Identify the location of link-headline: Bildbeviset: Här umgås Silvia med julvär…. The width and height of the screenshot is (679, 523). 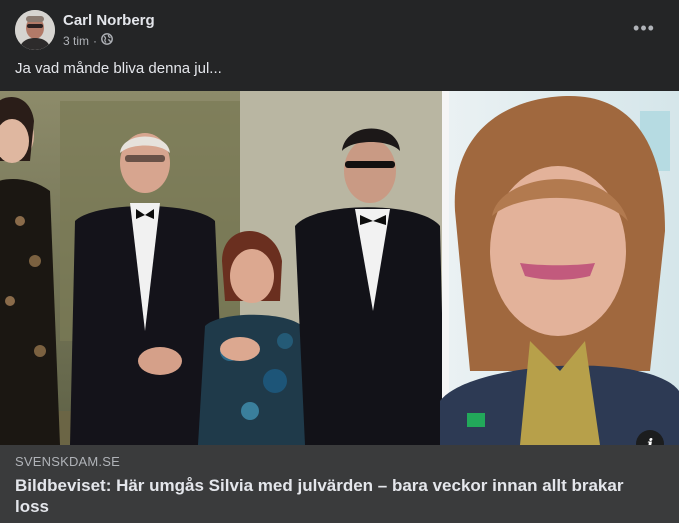
(335, 496).